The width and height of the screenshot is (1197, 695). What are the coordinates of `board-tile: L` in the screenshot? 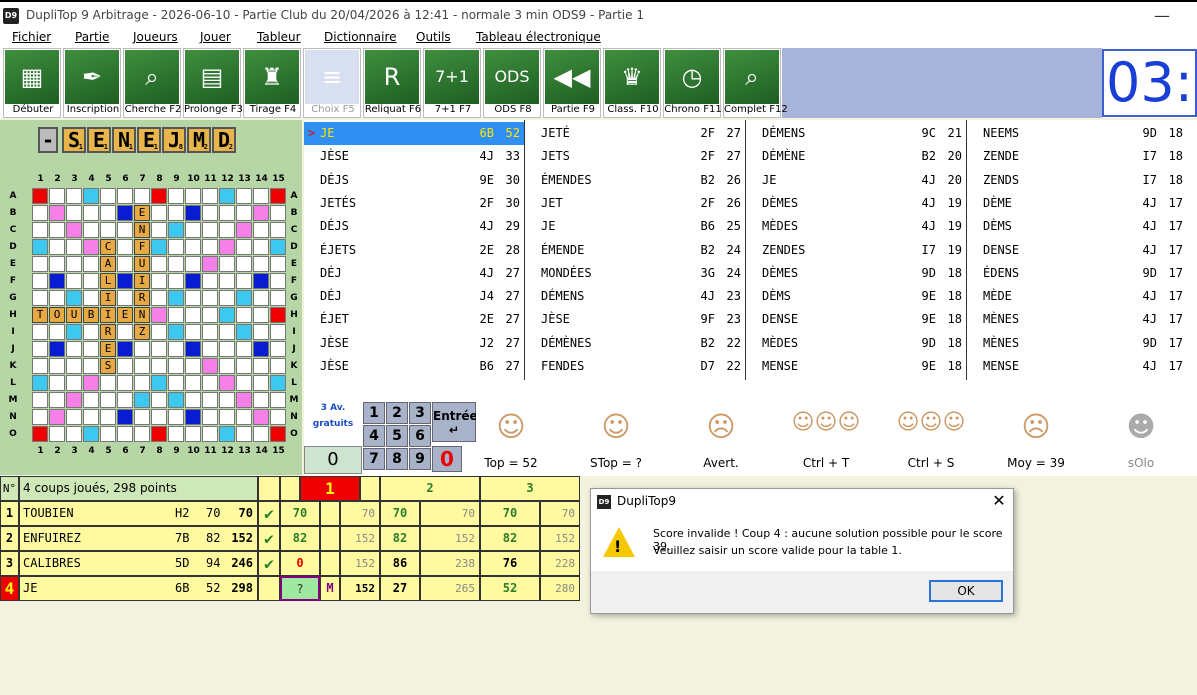 It's located at (108, 281).